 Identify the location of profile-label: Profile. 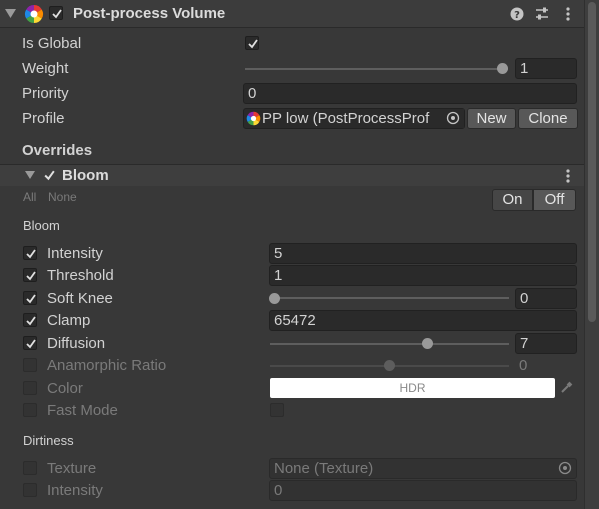
(43, 118).